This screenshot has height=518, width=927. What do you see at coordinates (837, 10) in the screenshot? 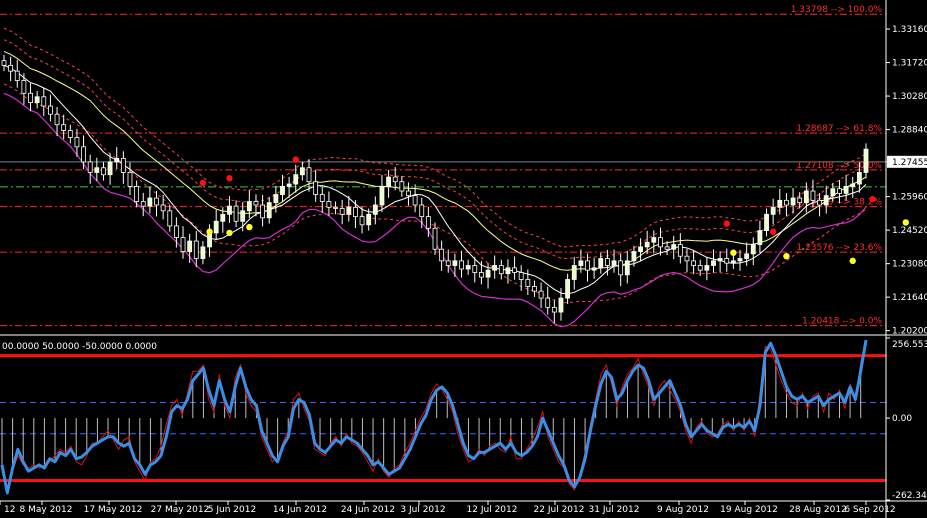
I see `fib-level-label: 1.33798 --> 100.0%` at bounding box center [837, 10].